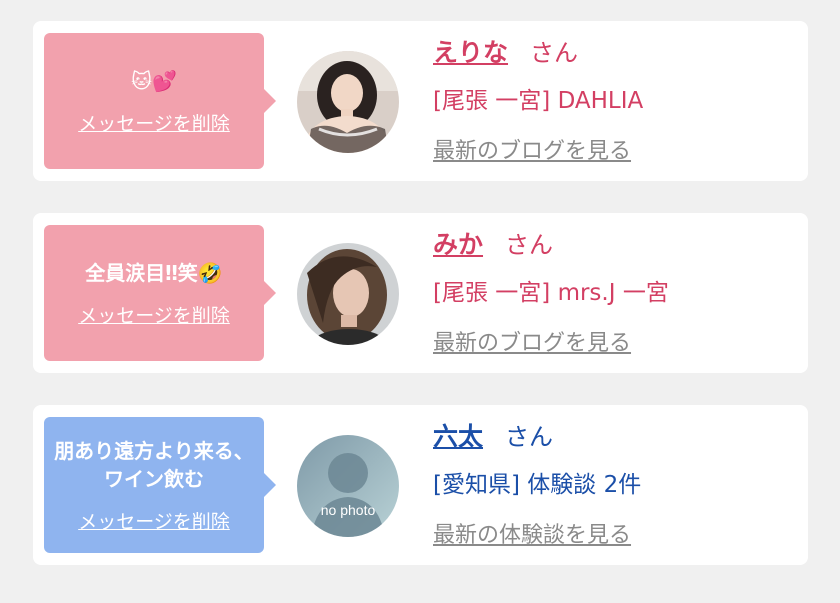 The height and width of the screenshot is (603, 840). Describe the element at coordinates (154, 272) in the screenshot. I see `message-text: 全員涙目‼笑🤣` at that location.